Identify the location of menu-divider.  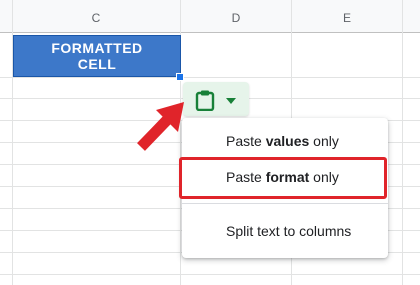
(285, 203).